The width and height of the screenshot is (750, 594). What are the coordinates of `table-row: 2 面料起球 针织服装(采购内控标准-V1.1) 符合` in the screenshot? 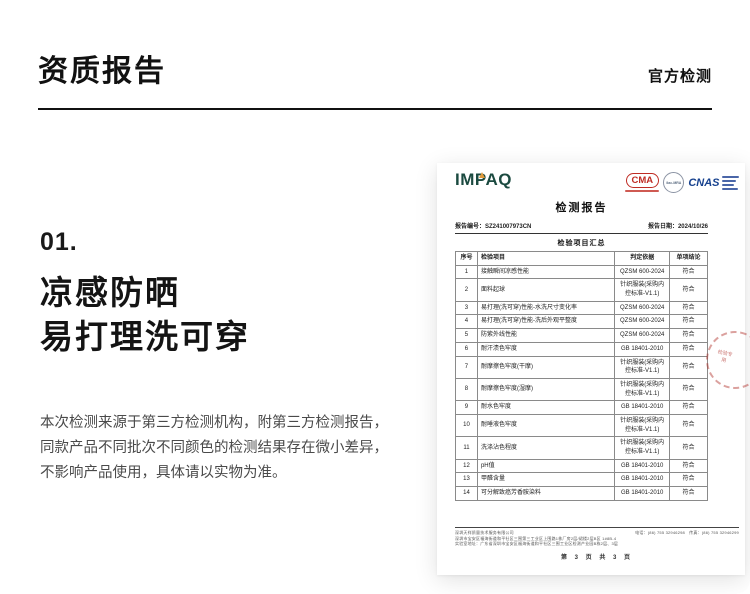 It's located at (581, 290).